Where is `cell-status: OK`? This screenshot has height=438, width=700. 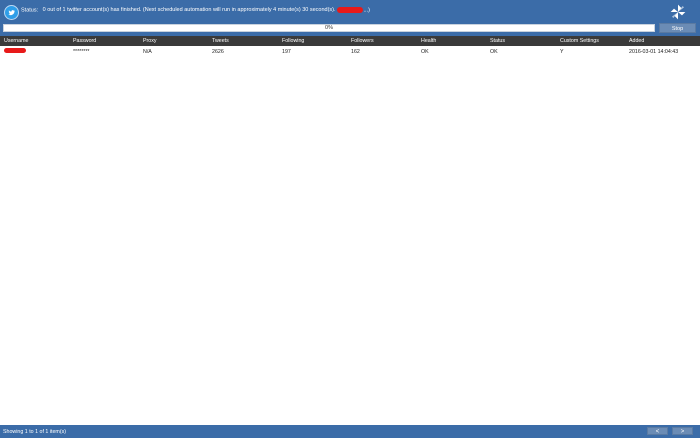 cell-status: OK is located at coordinates (494, 52).